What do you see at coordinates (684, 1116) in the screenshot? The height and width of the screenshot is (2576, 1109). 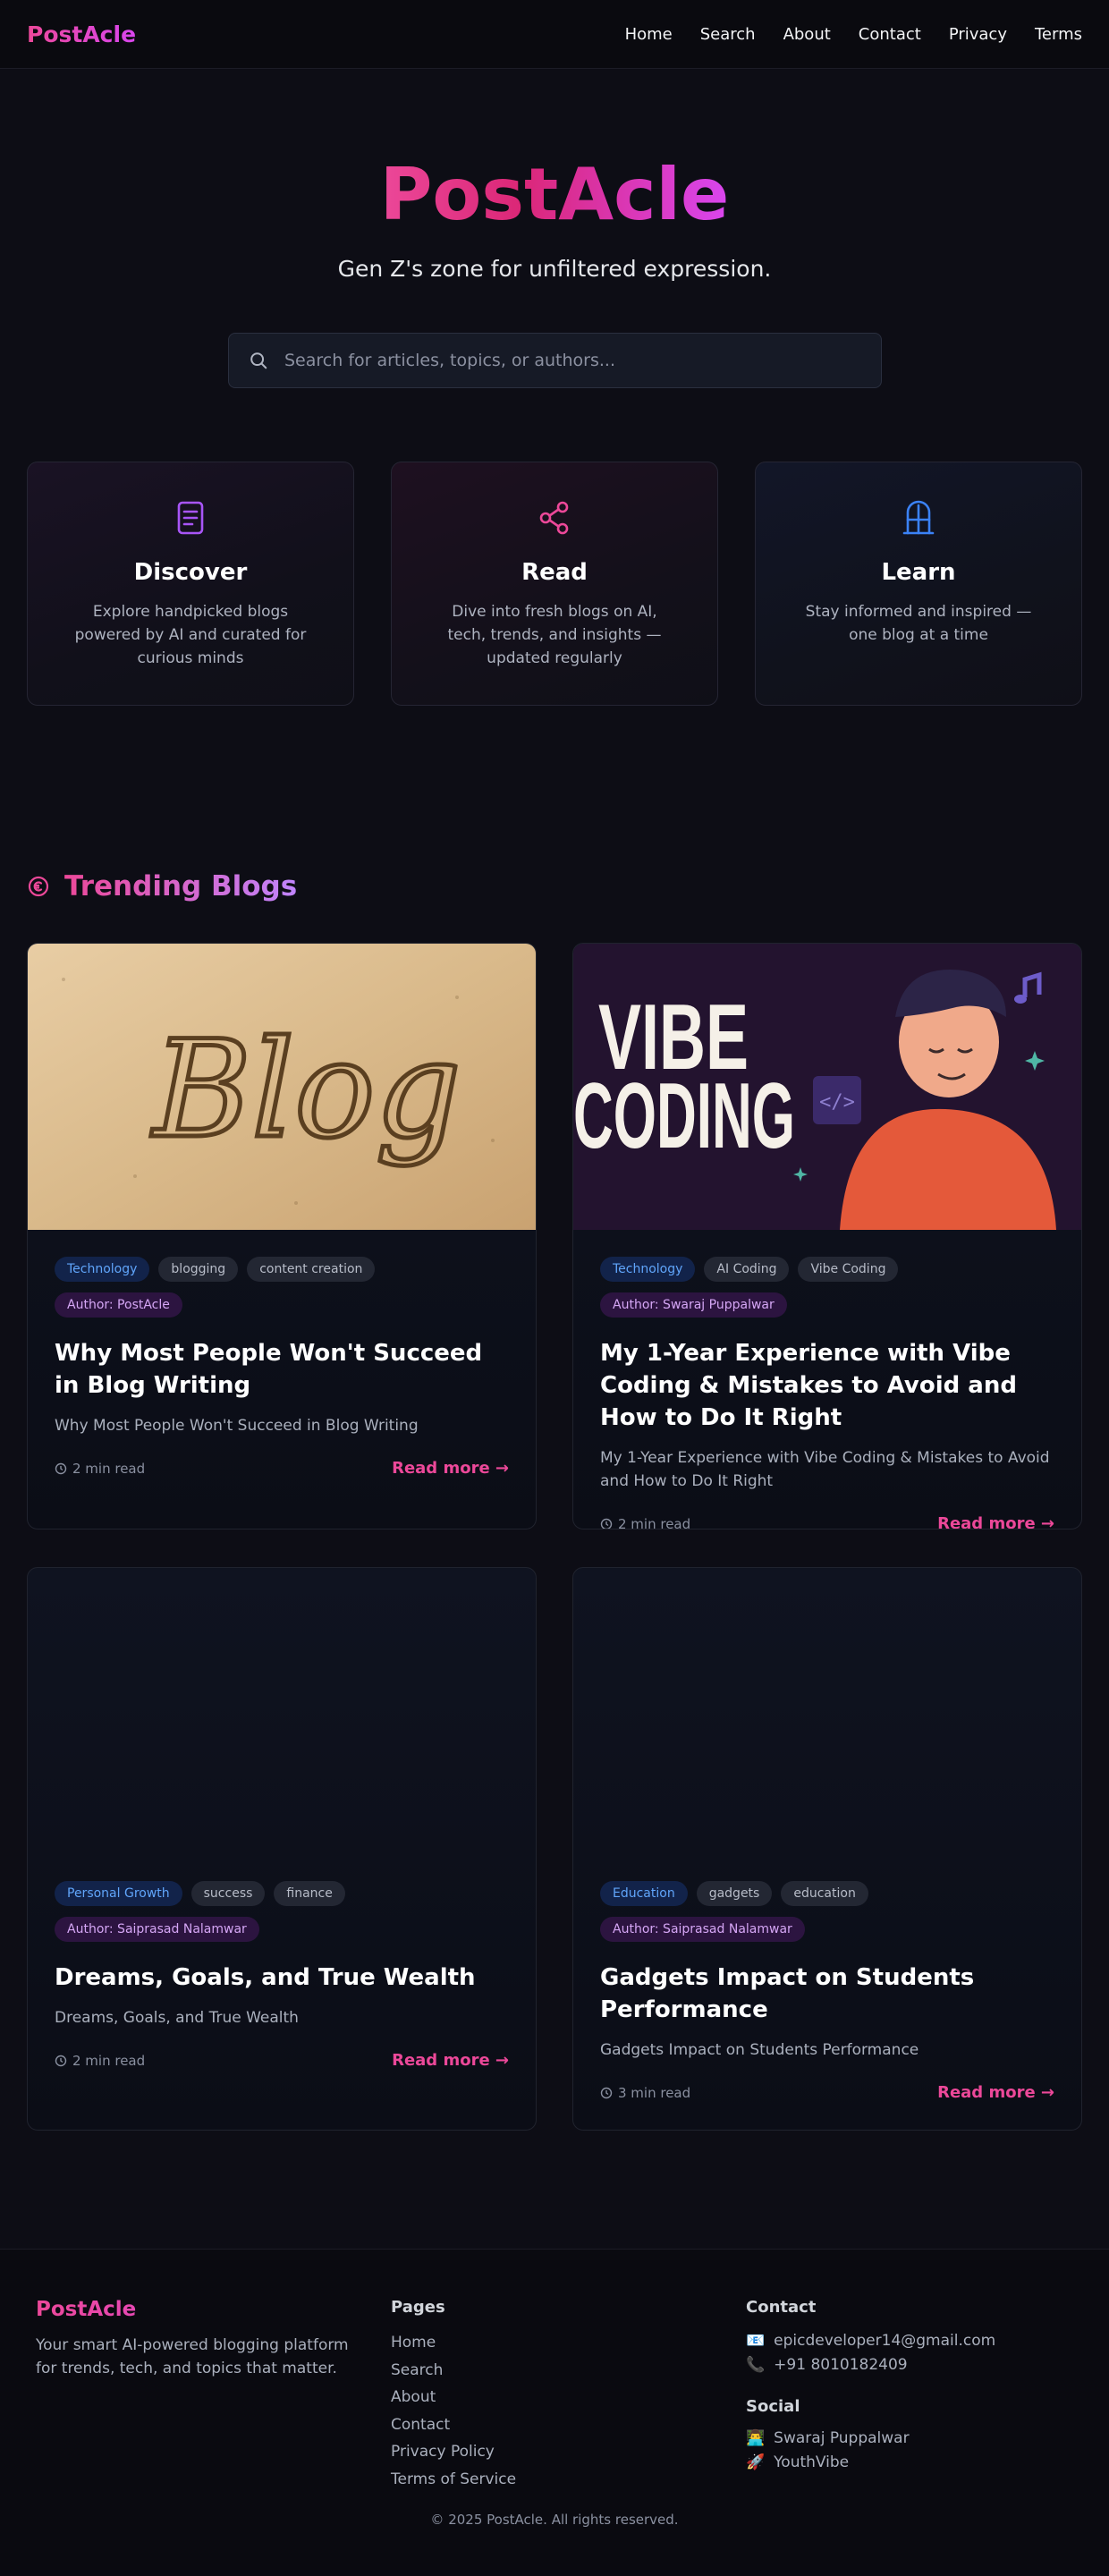 I see `coding-text: CODING` at bounding box center [684, 1116].